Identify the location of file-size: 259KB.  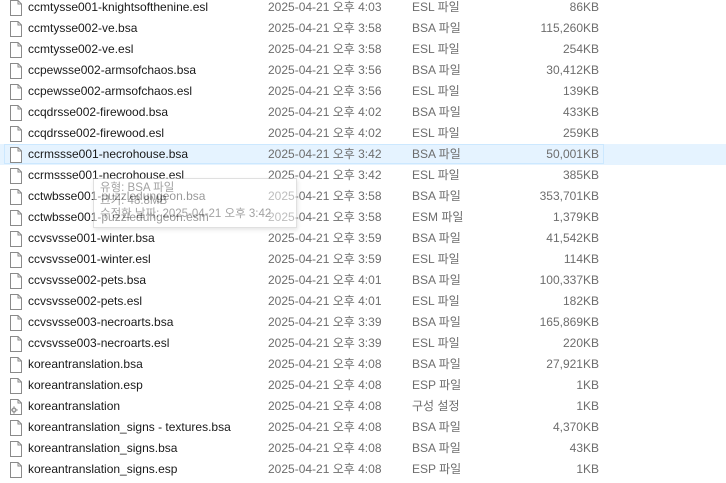
(580, 133).